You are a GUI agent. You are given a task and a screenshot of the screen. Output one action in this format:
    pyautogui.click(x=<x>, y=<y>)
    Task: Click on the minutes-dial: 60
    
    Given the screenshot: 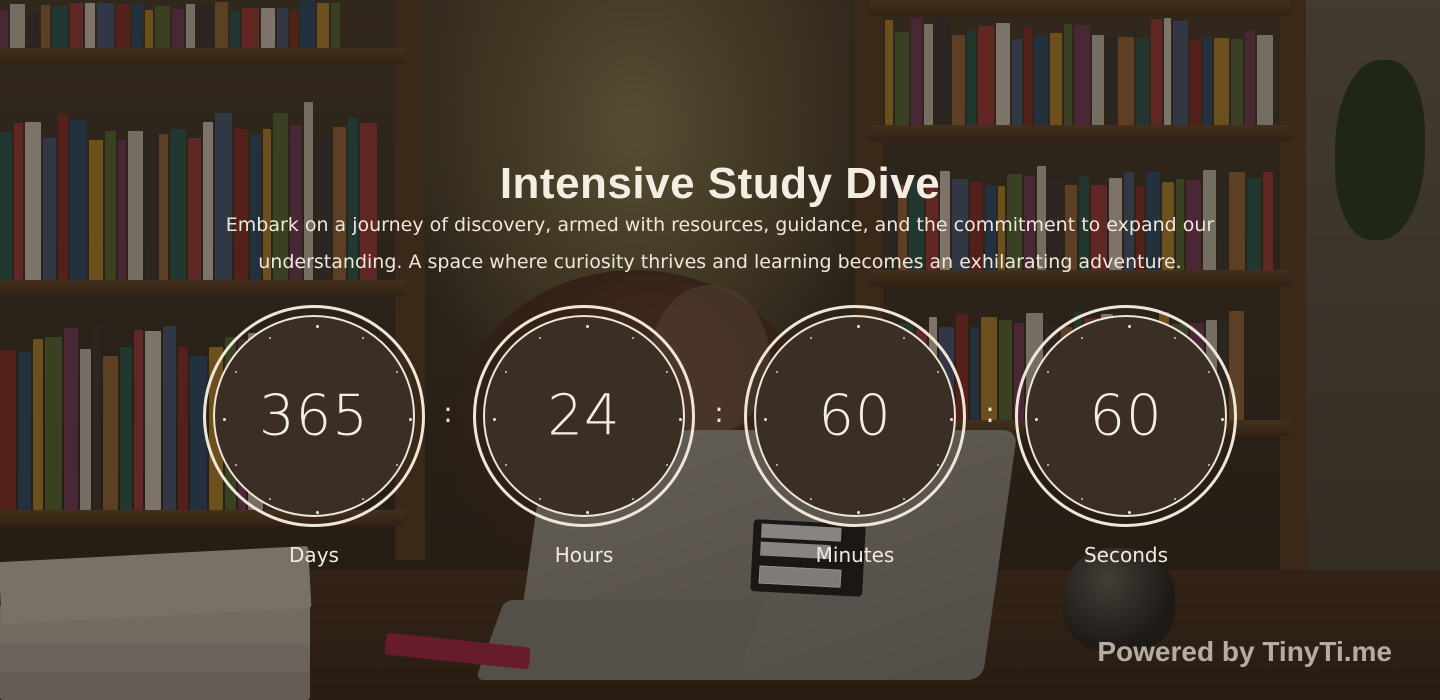 What is the action you would take?
    pyautogui.click(x=855, y=416)
    